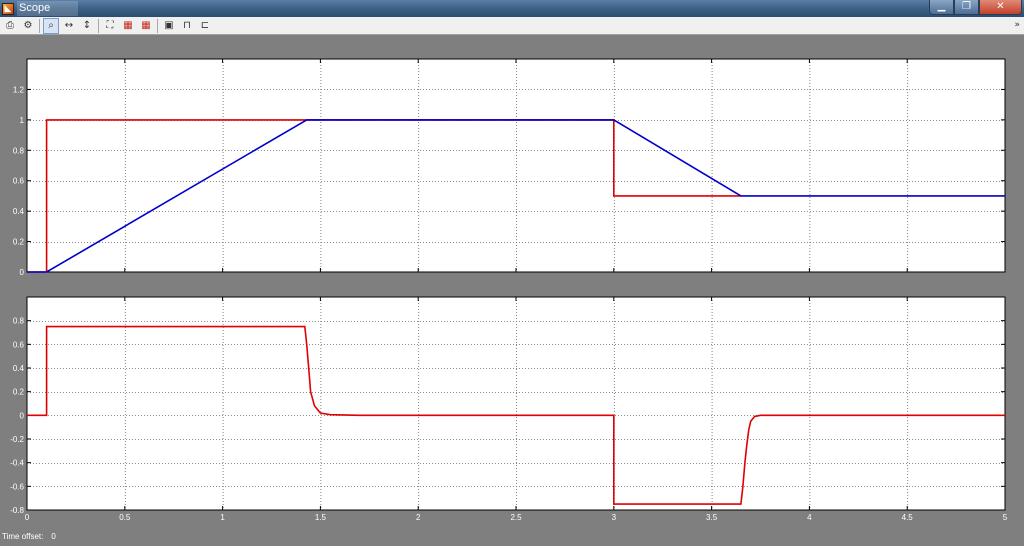 The width and height of the screenshot is (1024, 546). I want to click on minimize-icon: ▁, so click(941, 6).